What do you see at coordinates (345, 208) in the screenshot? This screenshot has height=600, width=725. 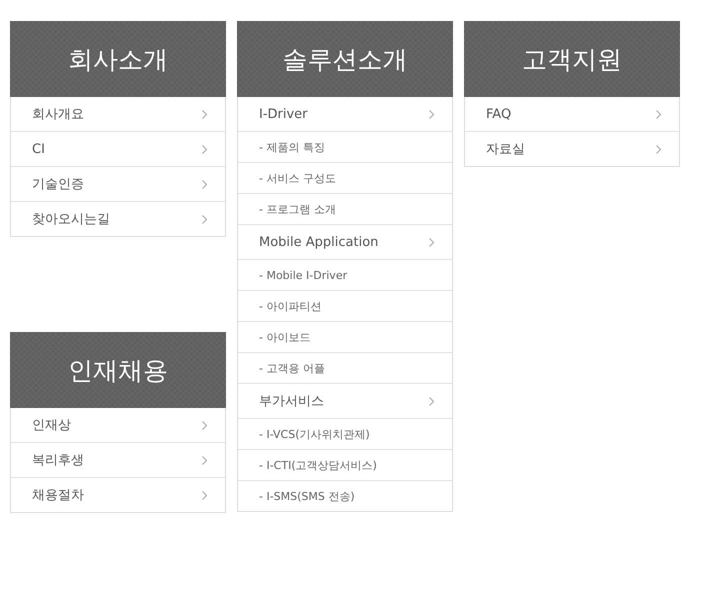 I see `submenu-item: - 프로그램 소개` at bounding box center [345, 208].